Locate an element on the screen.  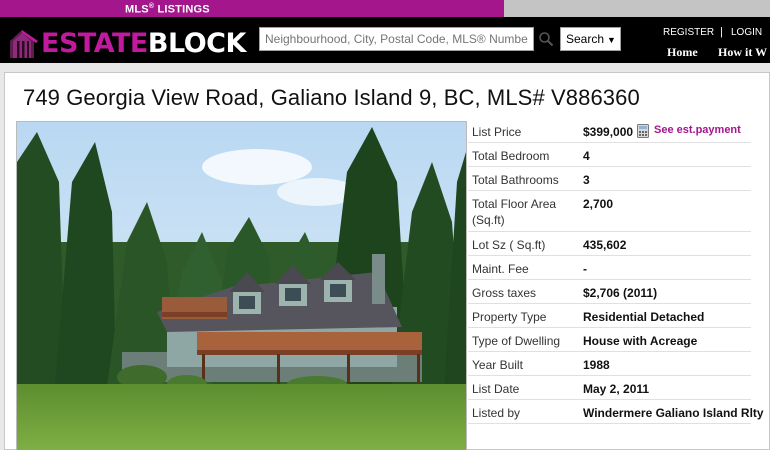
detail-label: Total Floor Area (Sq.ft) is located at coordinates (514, 212).